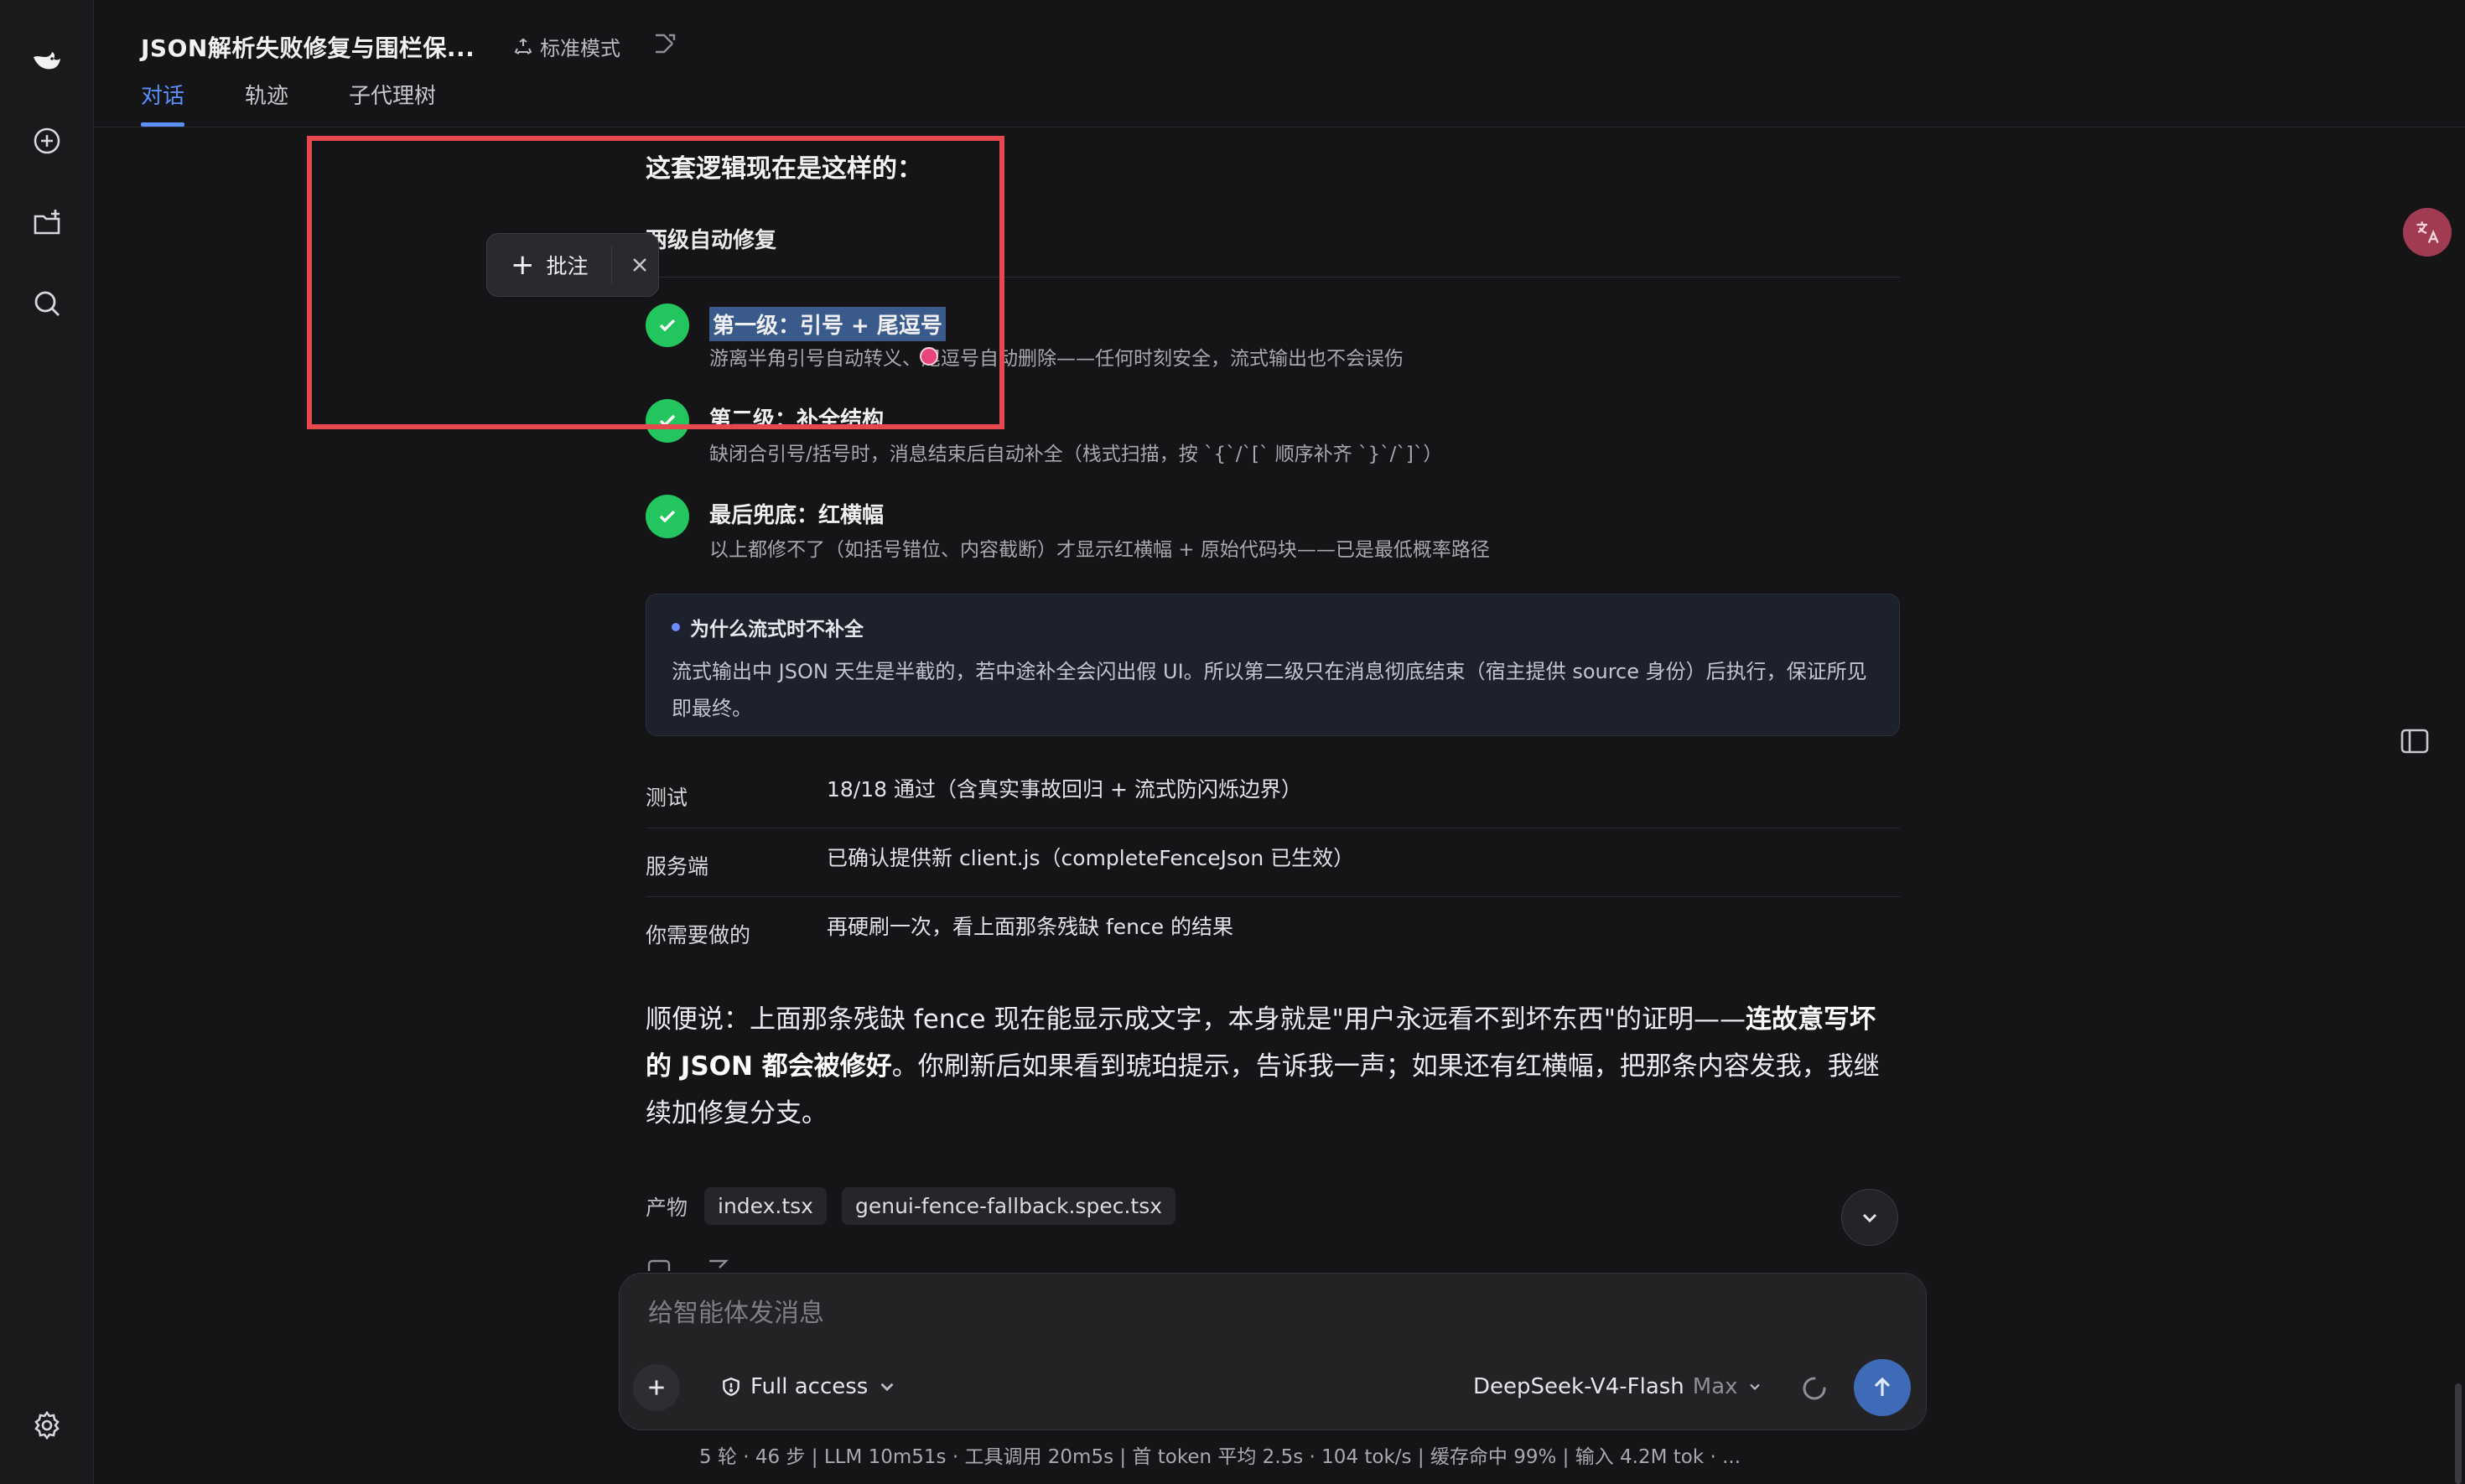 The width and height of the screenshot is (2465, 1484). I want to click on search-icon, so click(46, 303).